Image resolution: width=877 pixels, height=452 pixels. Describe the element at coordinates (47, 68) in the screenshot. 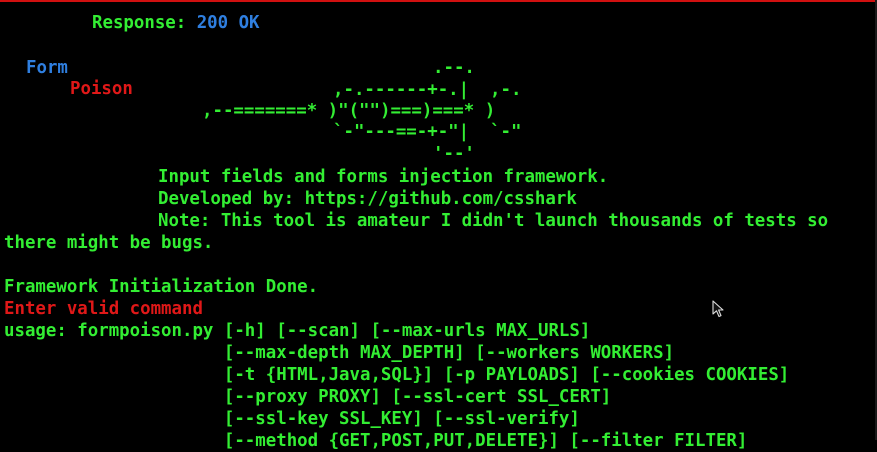

I see `banner-form-word: Form` at that location.